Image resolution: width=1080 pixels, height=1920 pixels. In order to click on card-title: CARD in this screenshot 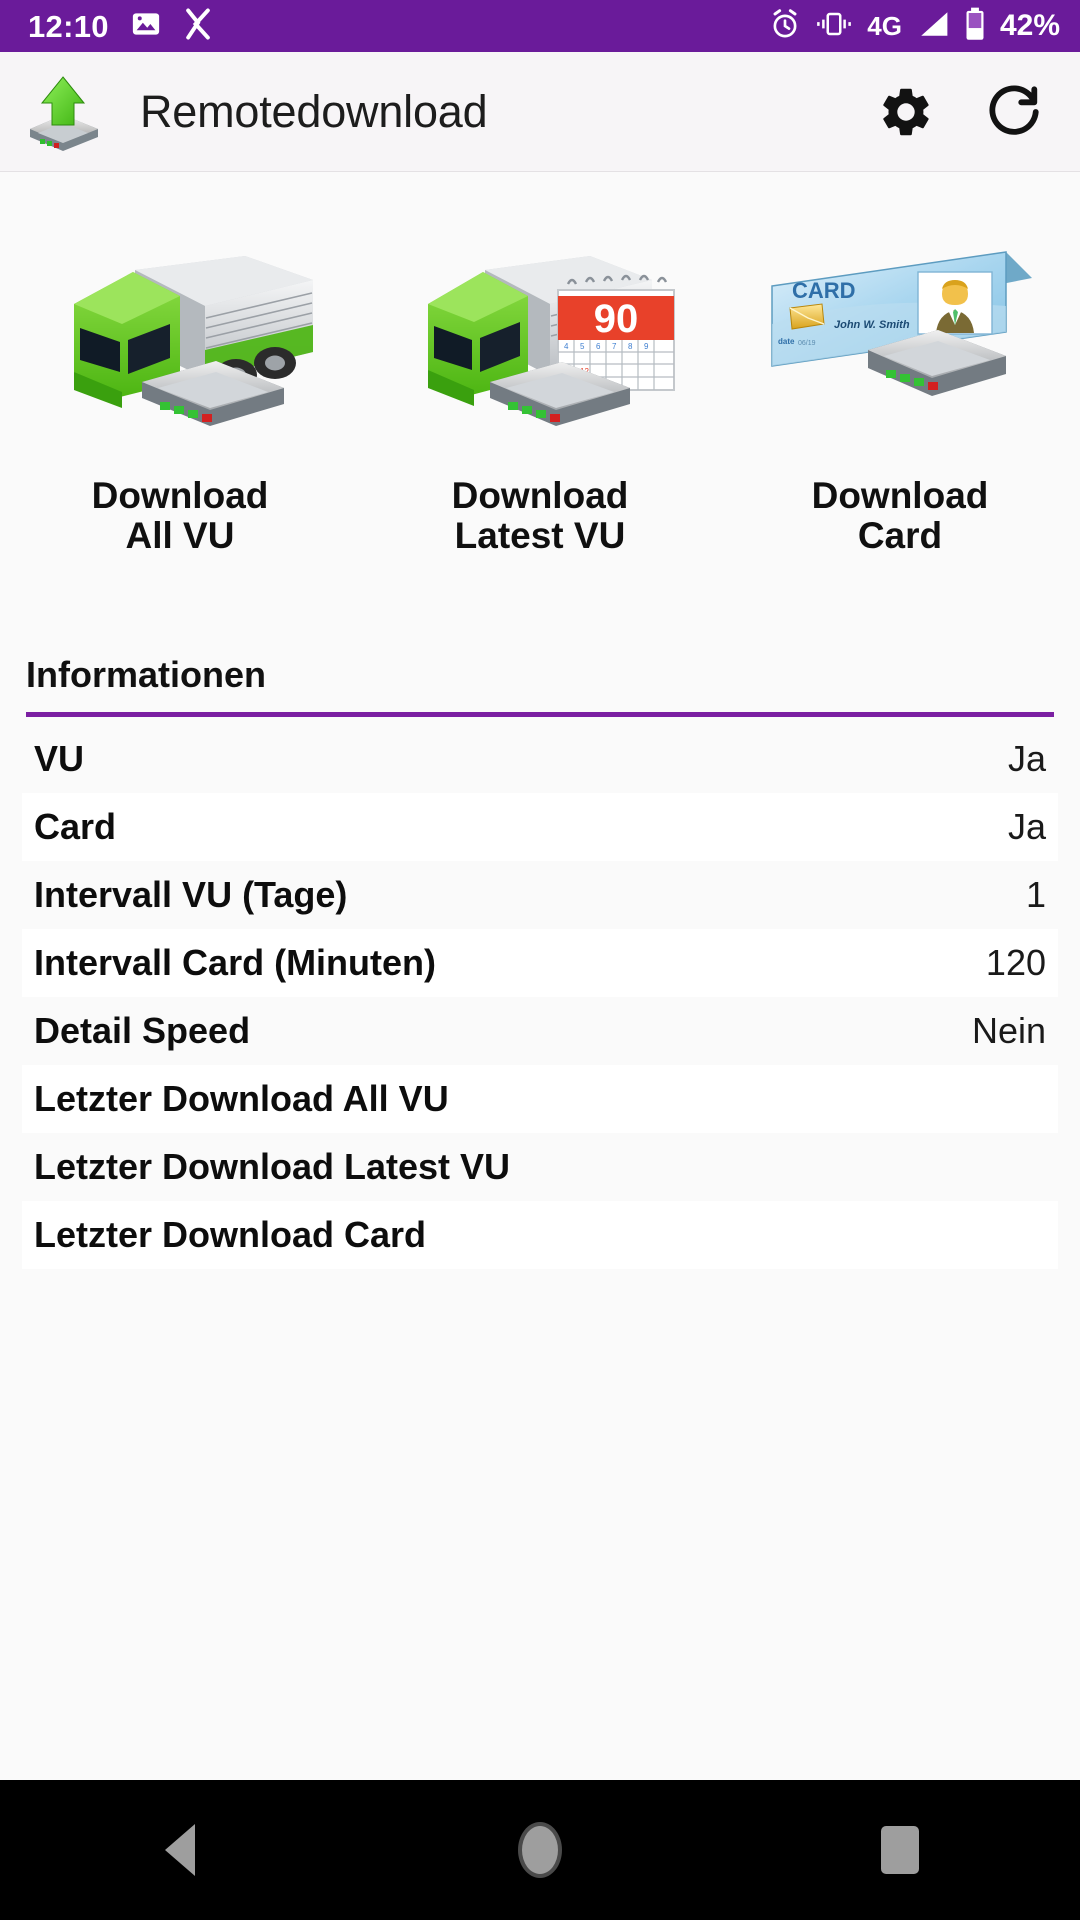, I will do `click(824, 290)`.